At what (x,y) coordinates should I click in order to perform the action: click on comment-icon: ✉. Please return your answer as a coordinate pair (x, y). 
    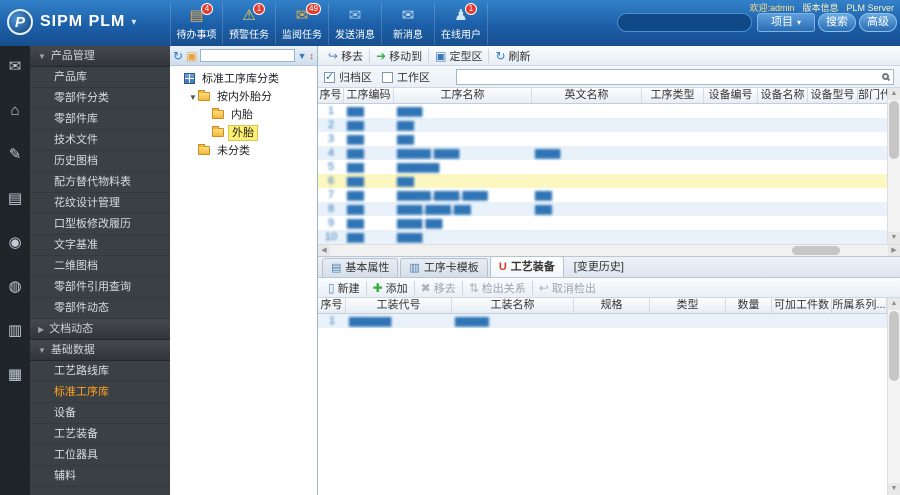
    Looking at the image, I should click on (15, 67).